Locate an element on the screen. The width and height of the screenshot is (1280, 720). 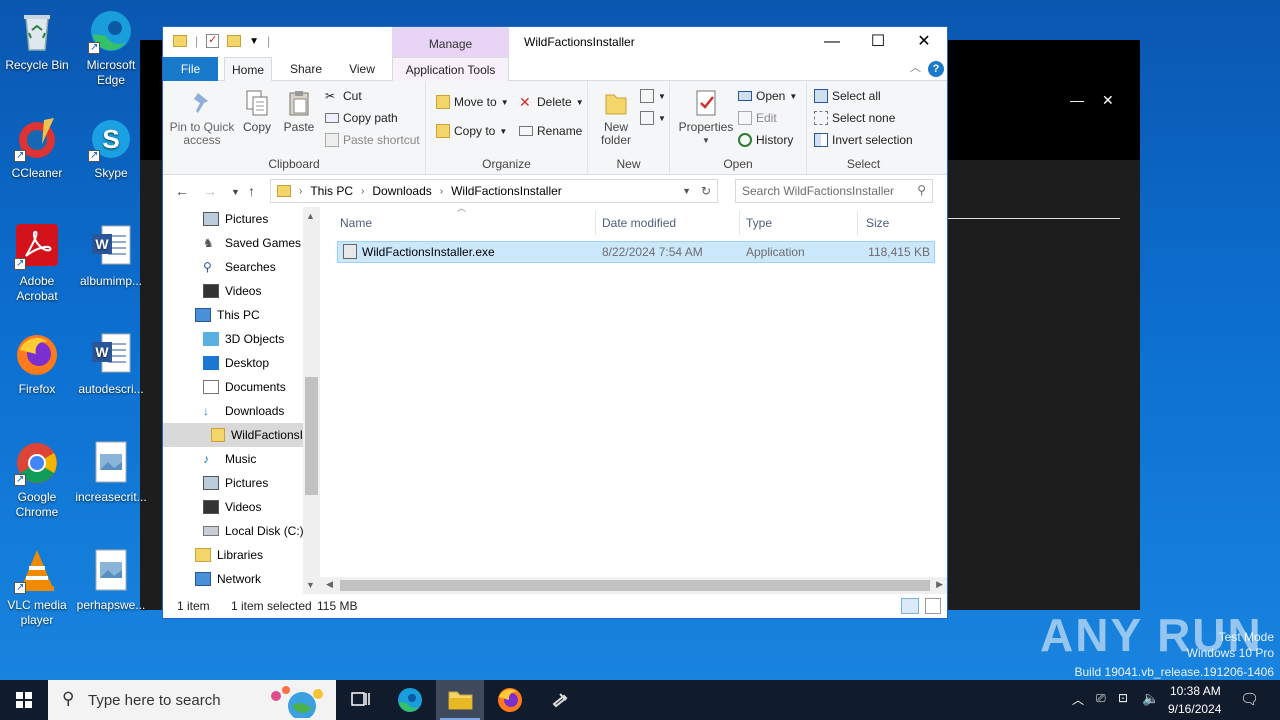
nav-item-saved-games: ♞ Saved Games is located at coordinates (252, 243).